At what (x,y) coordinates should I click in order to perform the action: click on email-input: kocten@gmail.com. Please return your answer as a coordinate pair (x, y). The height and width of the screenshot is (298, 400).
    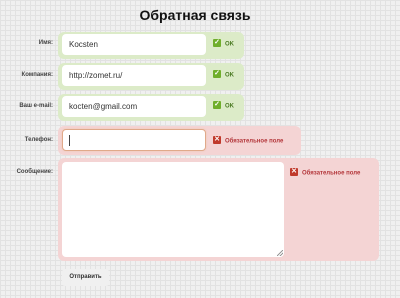
    Looking at the image, I should click on (134, 106).